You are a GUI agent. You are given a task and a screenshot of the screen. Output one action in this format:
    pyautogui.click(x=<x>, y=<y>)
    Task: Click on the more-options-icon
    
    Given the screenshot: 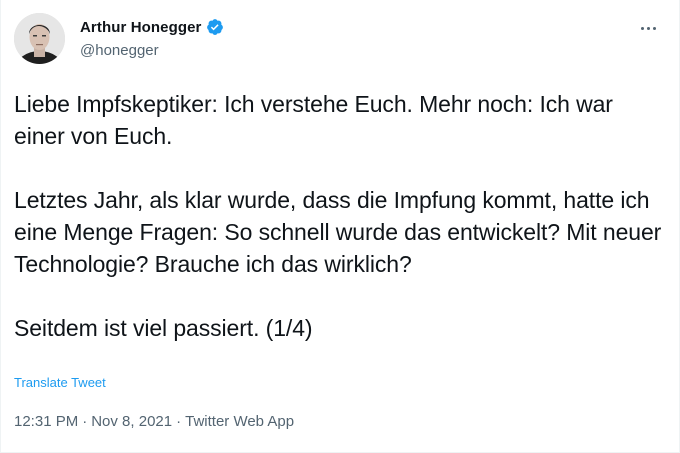 What is the action you would take?
    pyautogui.click(x=648, y=28)
    